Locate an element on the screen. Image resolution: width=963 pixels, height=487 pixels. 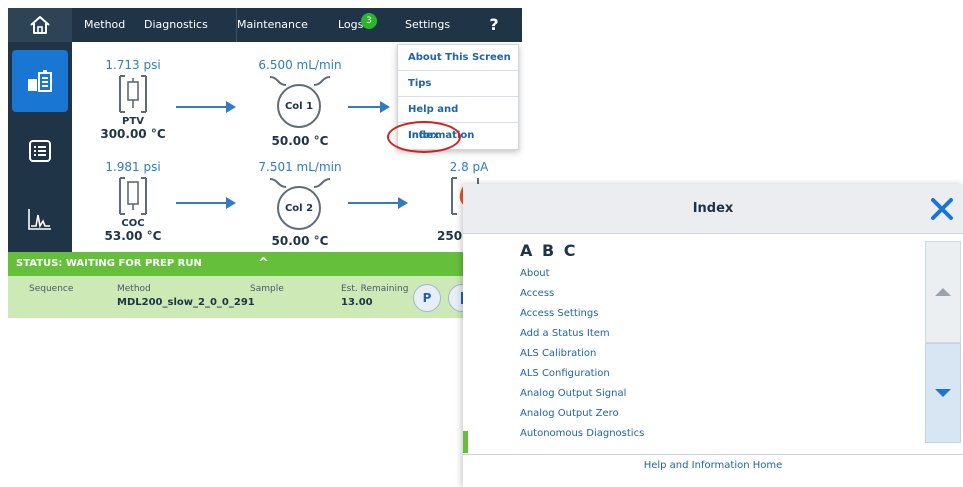
logs-count-badge: 3 is located at coordinates (369, 21).